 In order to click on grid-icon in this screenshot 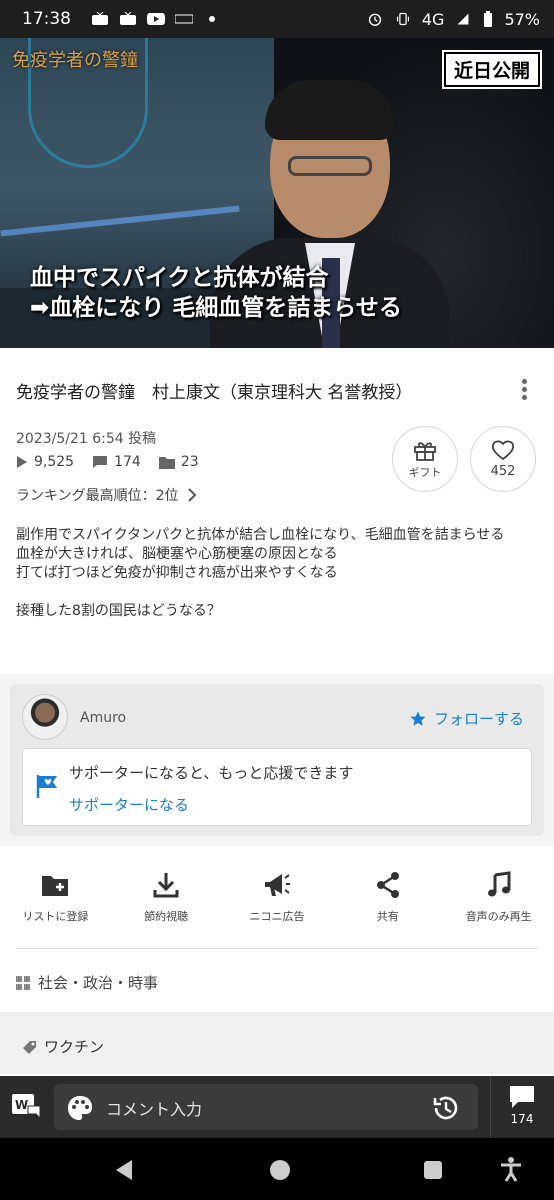, I will do `click(23, 982)`.